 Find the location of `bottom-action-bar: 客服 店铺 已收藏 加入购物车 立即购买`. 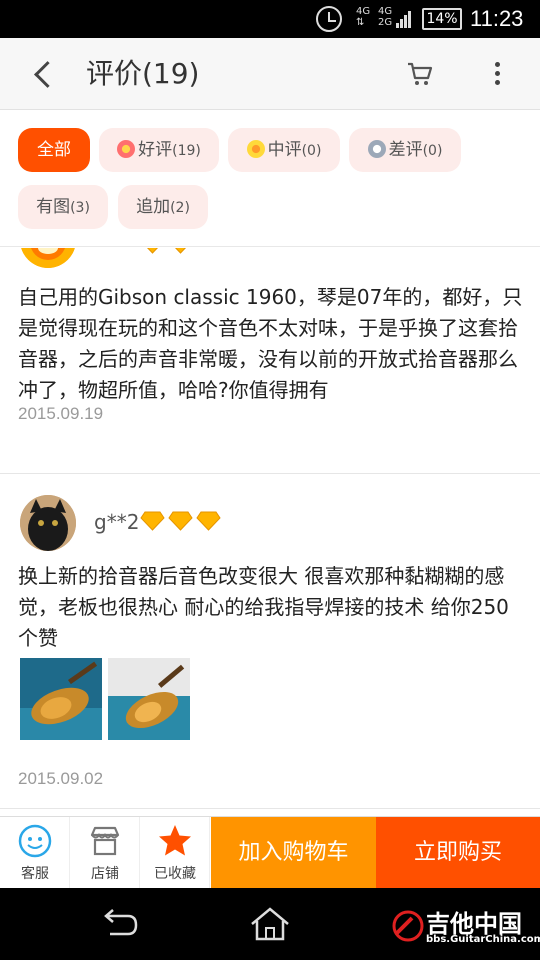

bottom-action-bar: 客服 店铺 已收藏 加入购物车 立即购买 is located at coordinates (270, 852).